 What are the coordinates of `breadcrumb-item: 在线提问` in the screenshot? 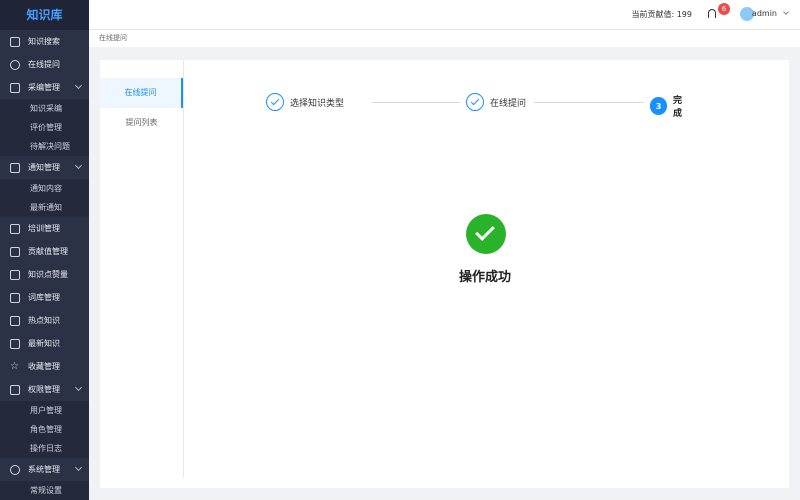 It's located at (113, 38).